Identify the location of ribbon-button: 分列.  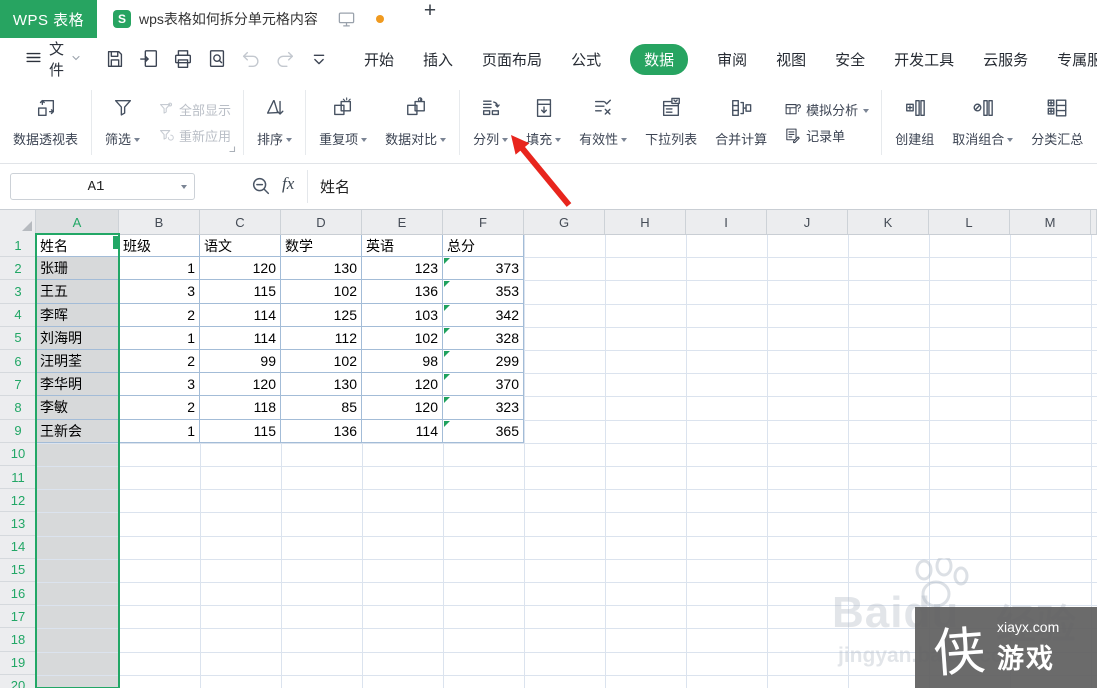
(490, 122).